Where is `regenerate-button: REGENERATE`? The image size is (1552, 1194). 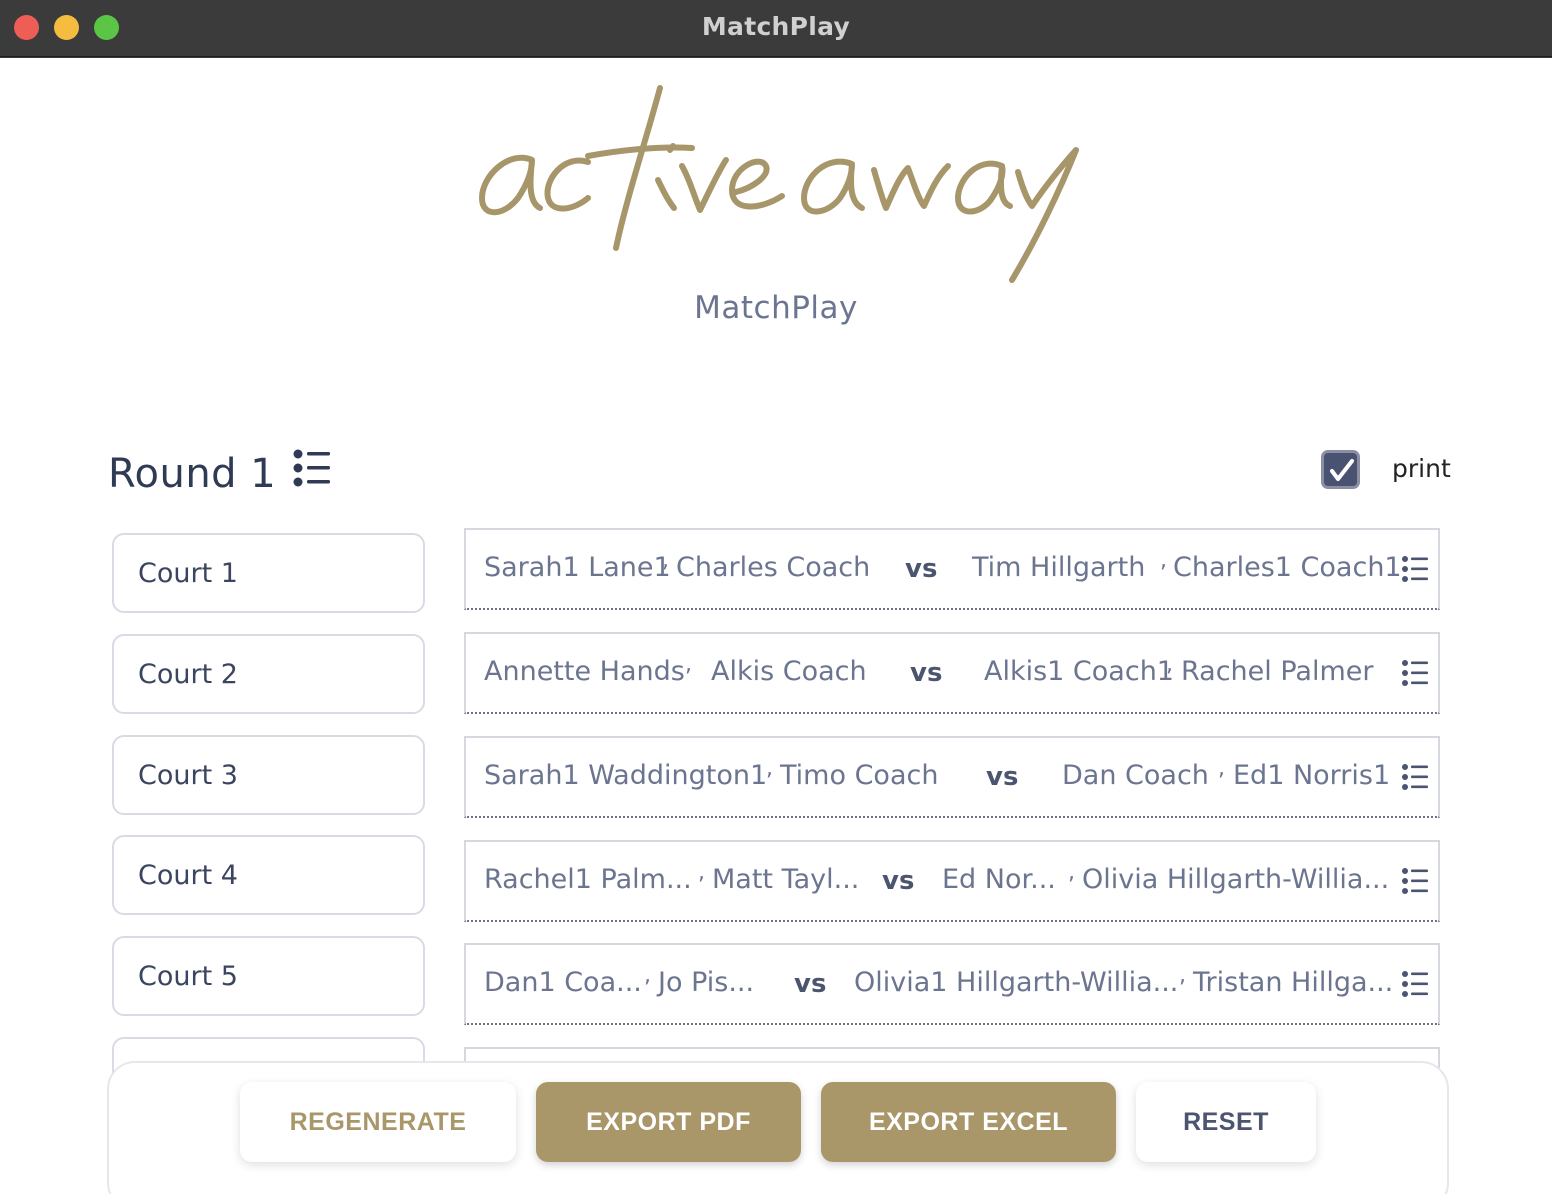 regenerate-button: REGENERATE is located at coordinates (378, 1122).